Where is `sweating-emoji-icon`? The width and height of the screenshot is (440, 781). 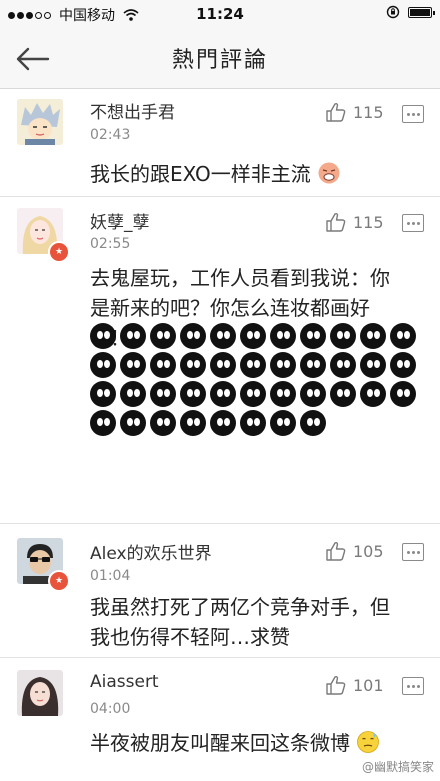 sweating-emoji-icon is located at coordinates (368, 742).